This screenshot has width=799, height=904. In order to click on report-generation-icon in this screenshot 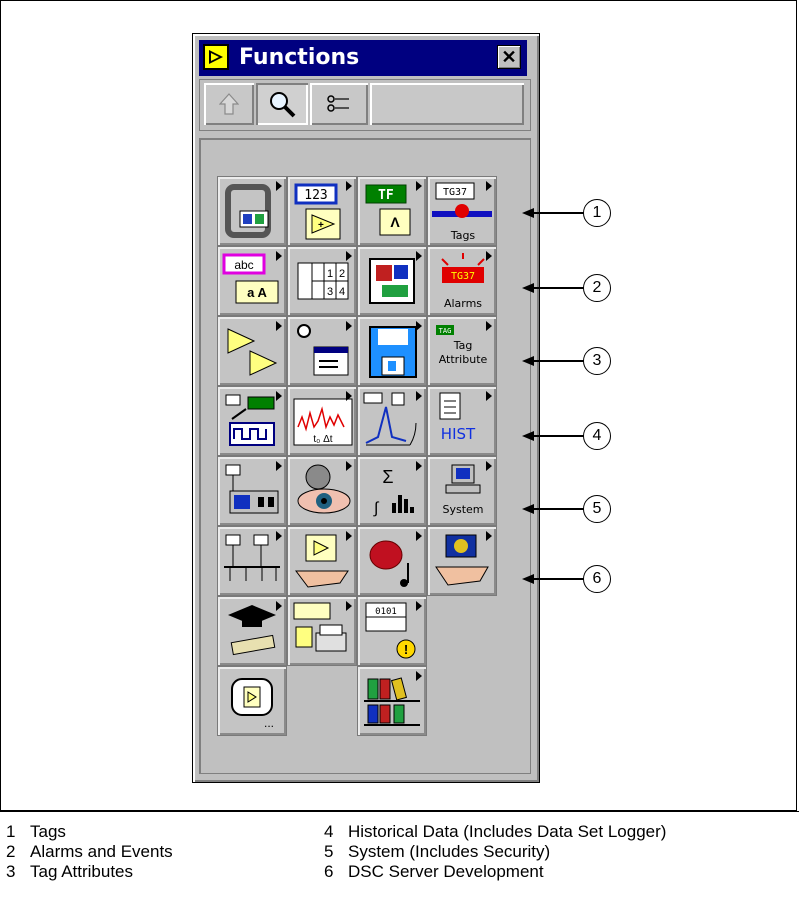, I will do `click(322, 631)`.